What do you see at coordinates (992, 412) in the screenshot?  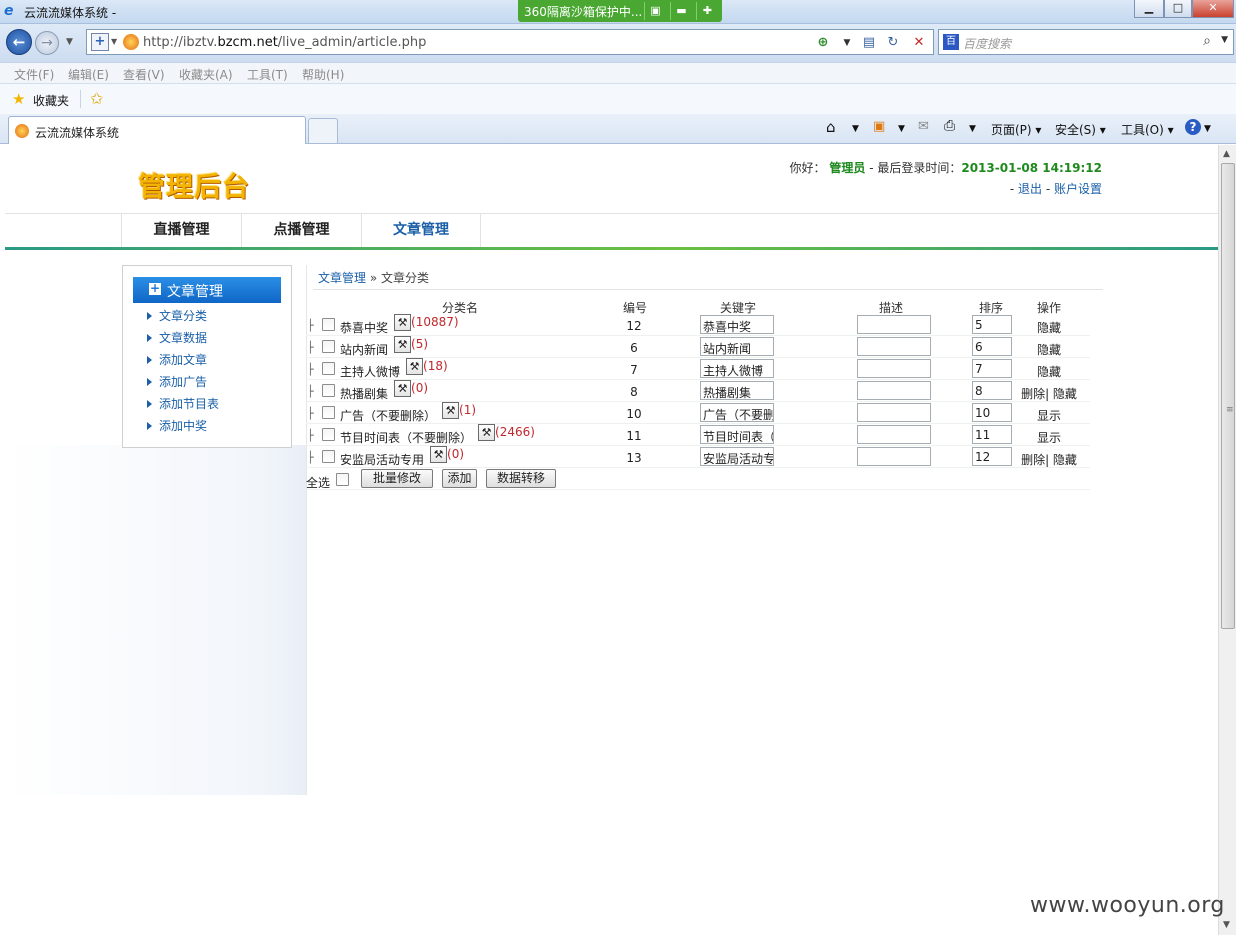 I see `sort-input: 10` at bounding box center [992, 412].